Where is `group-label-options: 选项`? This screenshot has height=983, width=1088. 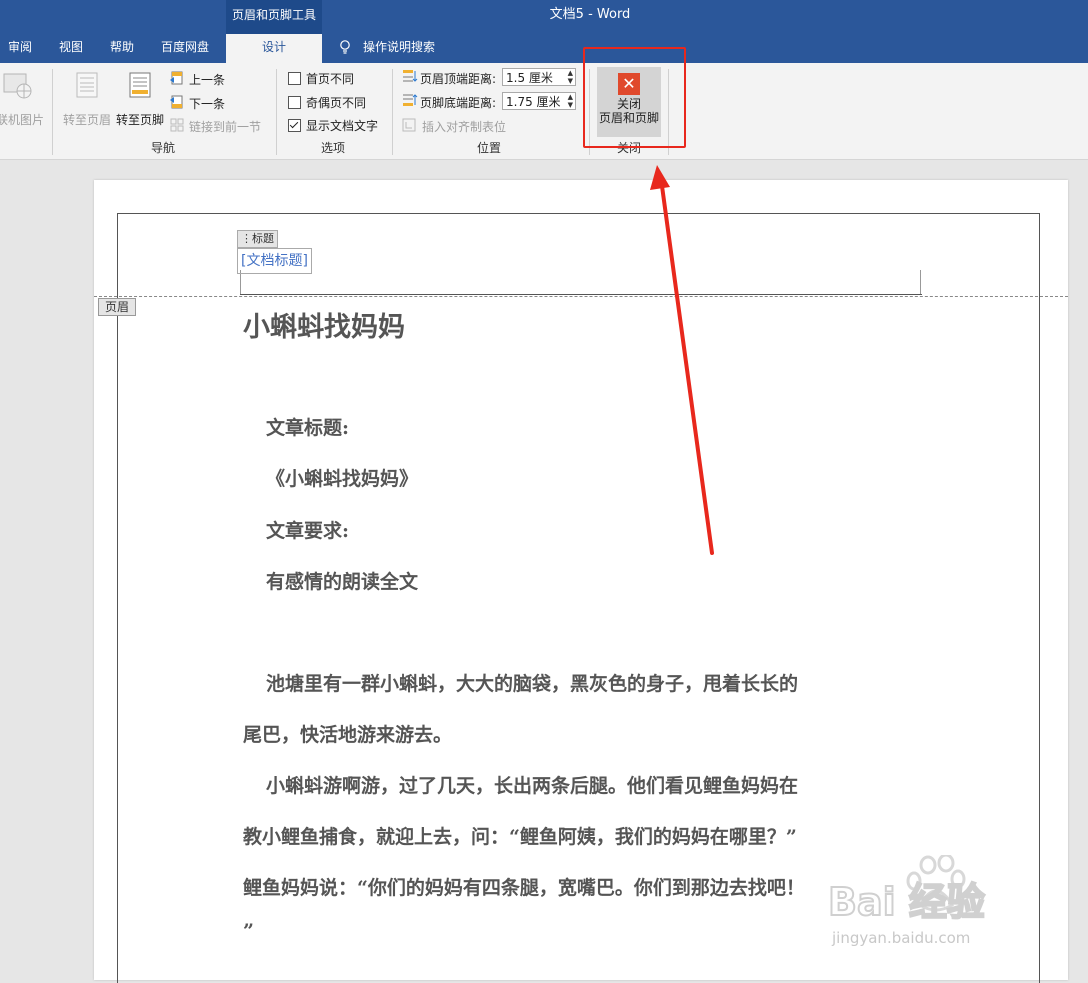 group-label-options: 选项 is located at coordinates (333, 148).